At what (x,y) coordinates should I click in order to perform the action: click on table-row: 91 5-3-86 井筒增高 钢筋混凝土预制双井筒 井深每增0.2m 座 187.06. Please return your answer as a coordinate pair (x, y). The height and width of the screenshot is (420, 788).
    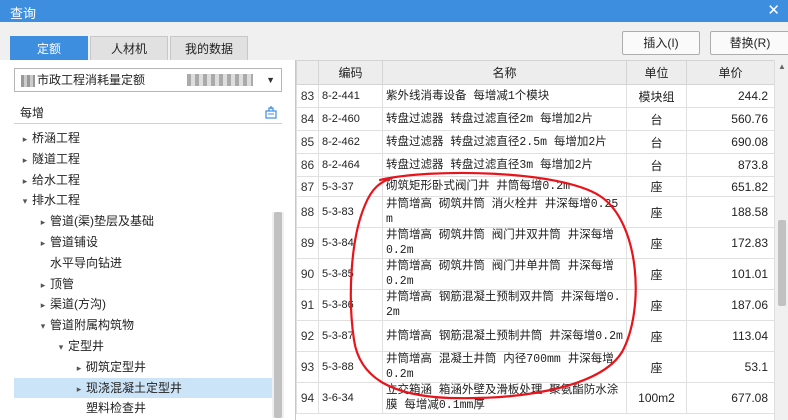
    Looking at the image, I should click on (535, 305).